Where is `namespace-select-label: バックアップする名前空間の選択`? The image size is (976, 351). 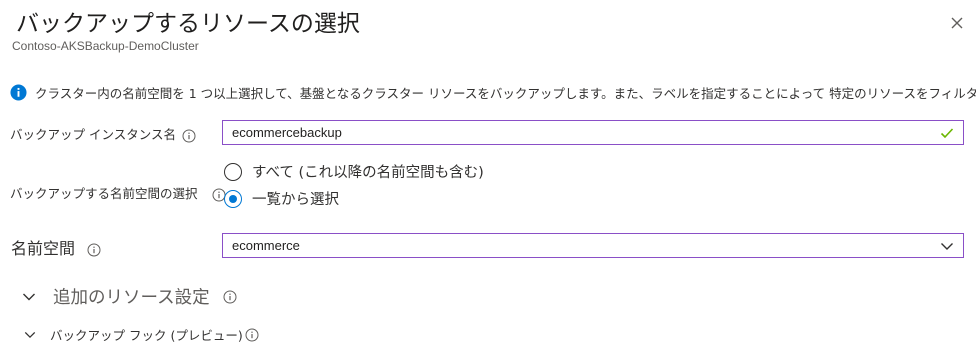 namespace-select-label: バックアップする名前空間の選択 is located at coordinates (118, 192).